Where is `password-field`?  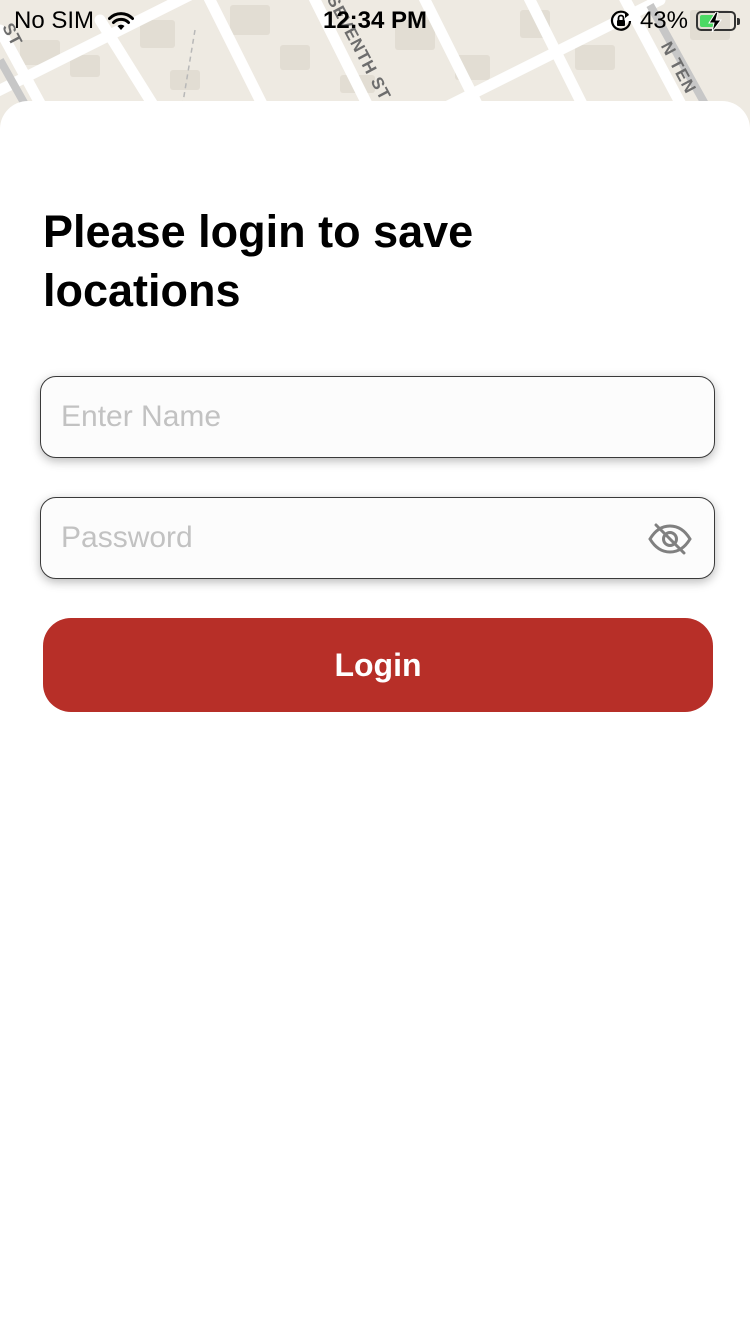 password-field is located at coordinates (377, 538).